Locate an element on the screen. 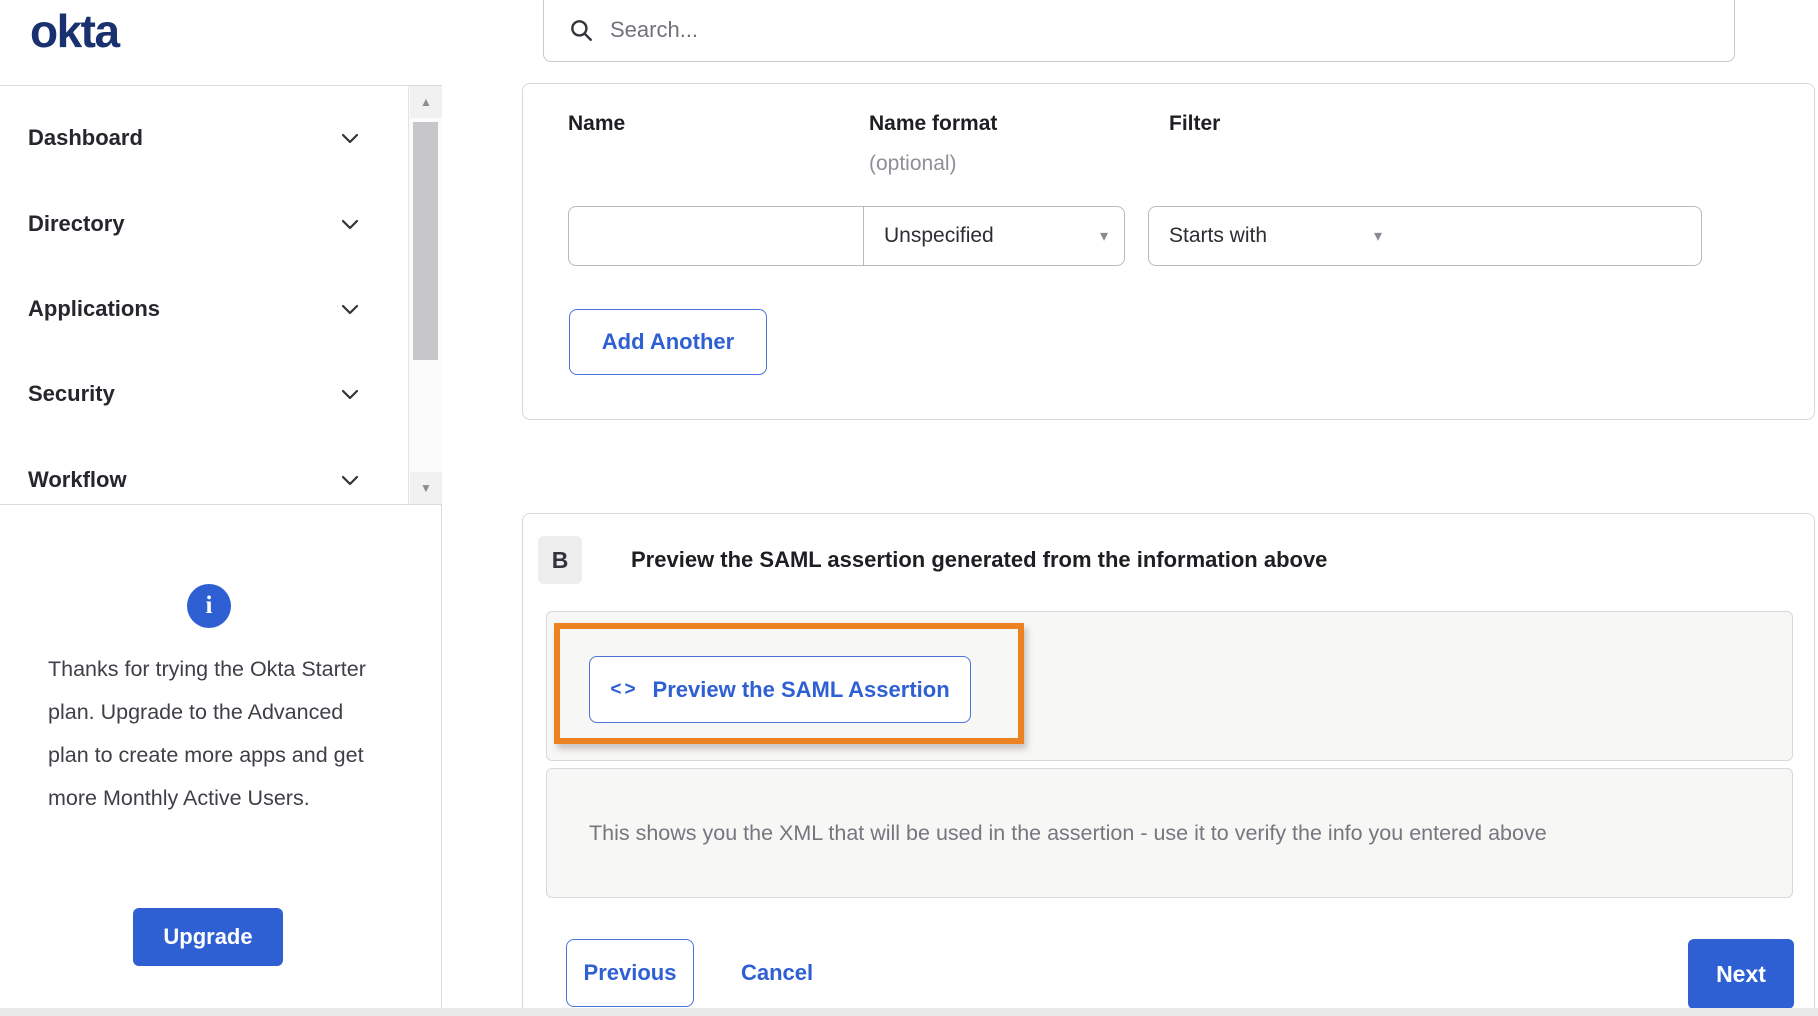  attribute-name-input is located at coordinates (716, 236).